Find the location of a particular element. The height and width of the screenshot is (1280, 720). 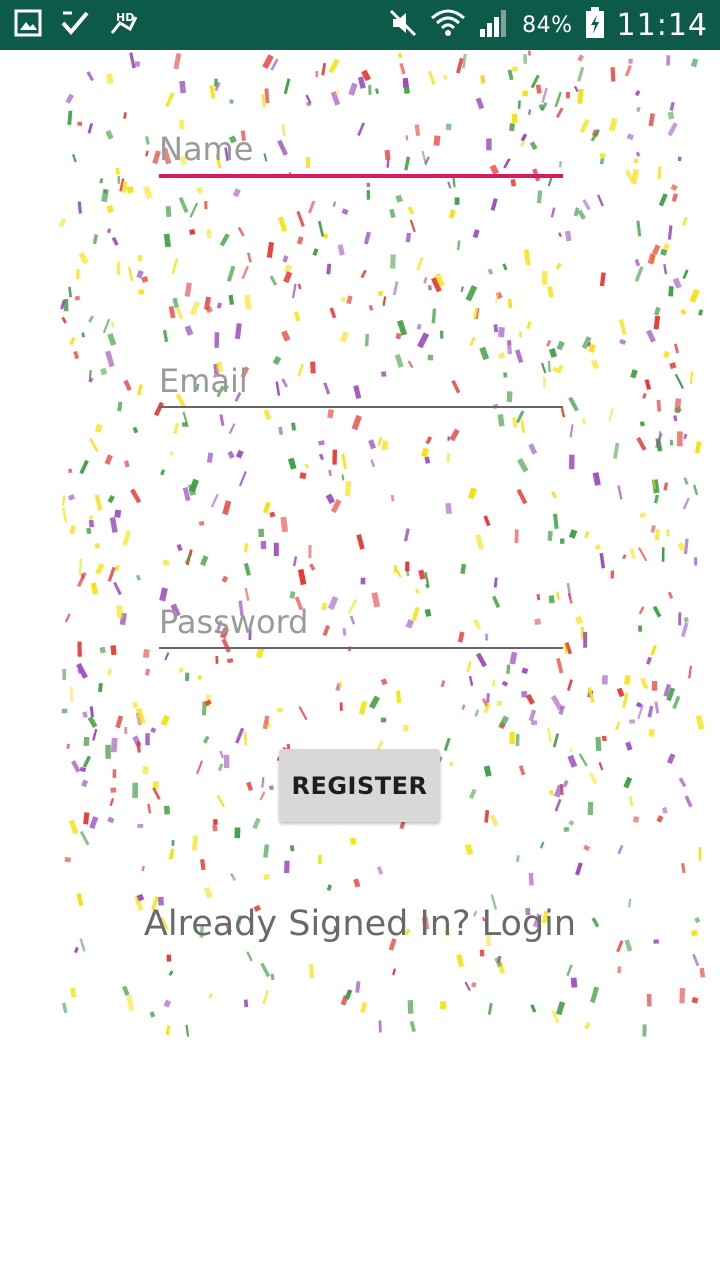

name-field is located at coordinates (361, 154).